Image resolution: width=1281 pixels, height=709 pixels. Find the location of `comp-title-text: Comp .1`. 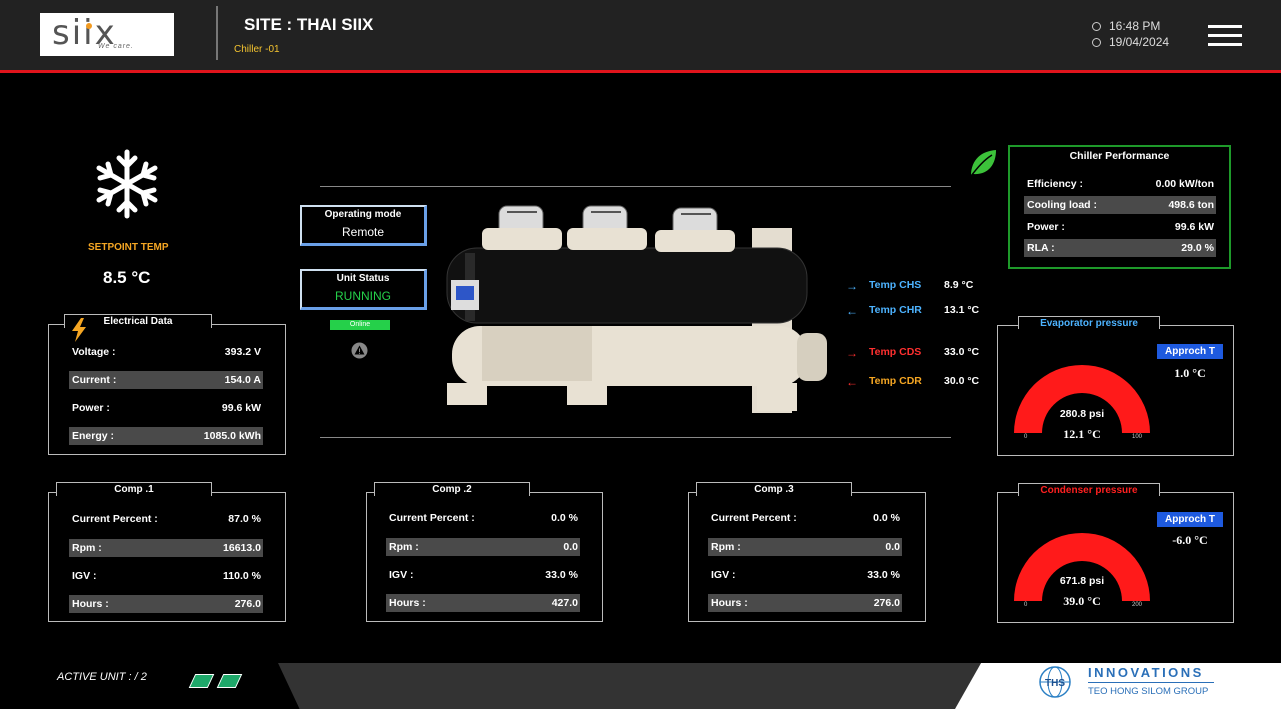

comp-title-text: Comp .1 is located at coordinates (134, 489).